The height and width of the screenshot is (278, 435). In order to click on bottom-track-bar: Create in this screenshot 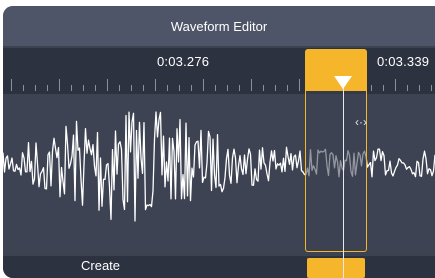, I will do `click(219, 267)`.